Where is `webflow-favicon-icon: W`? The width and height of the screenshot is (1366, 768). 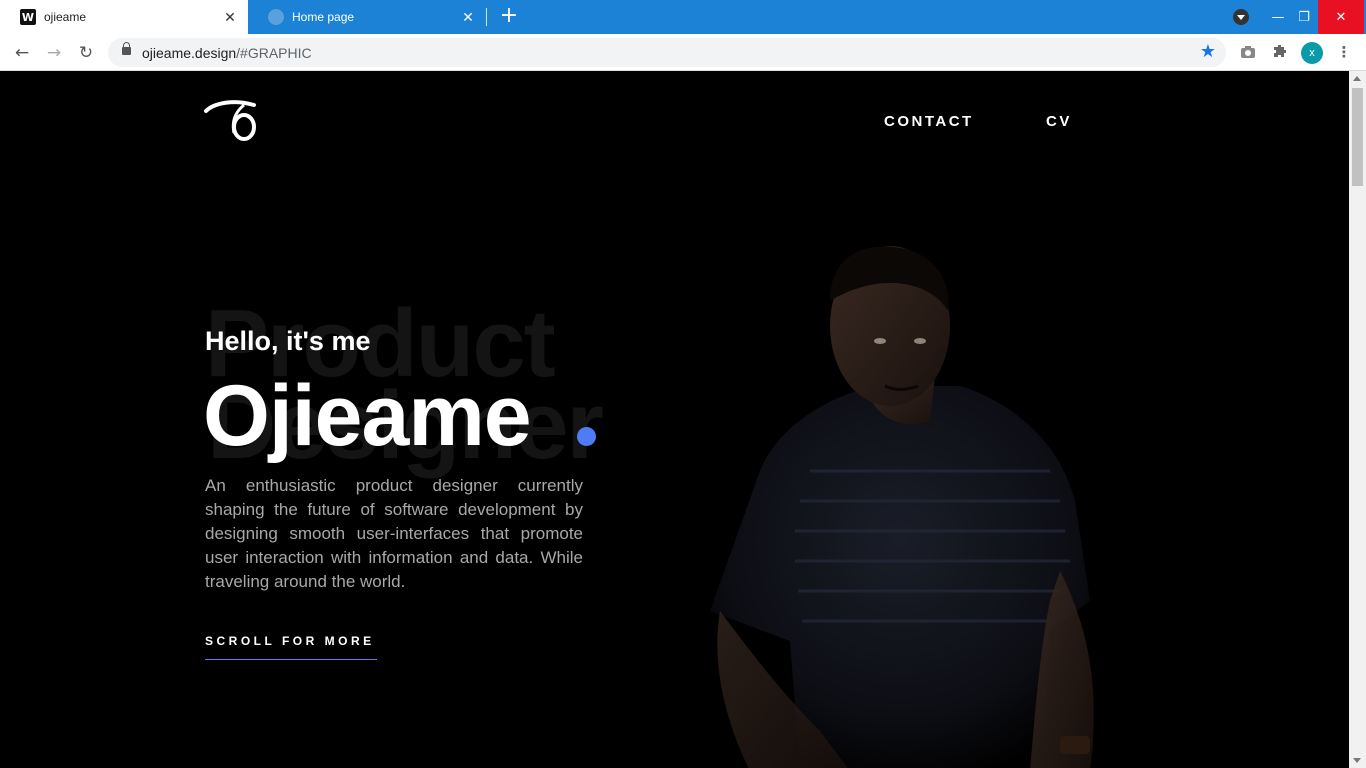
webflow-favicon-icon: W is located at coordinates (28, 17).